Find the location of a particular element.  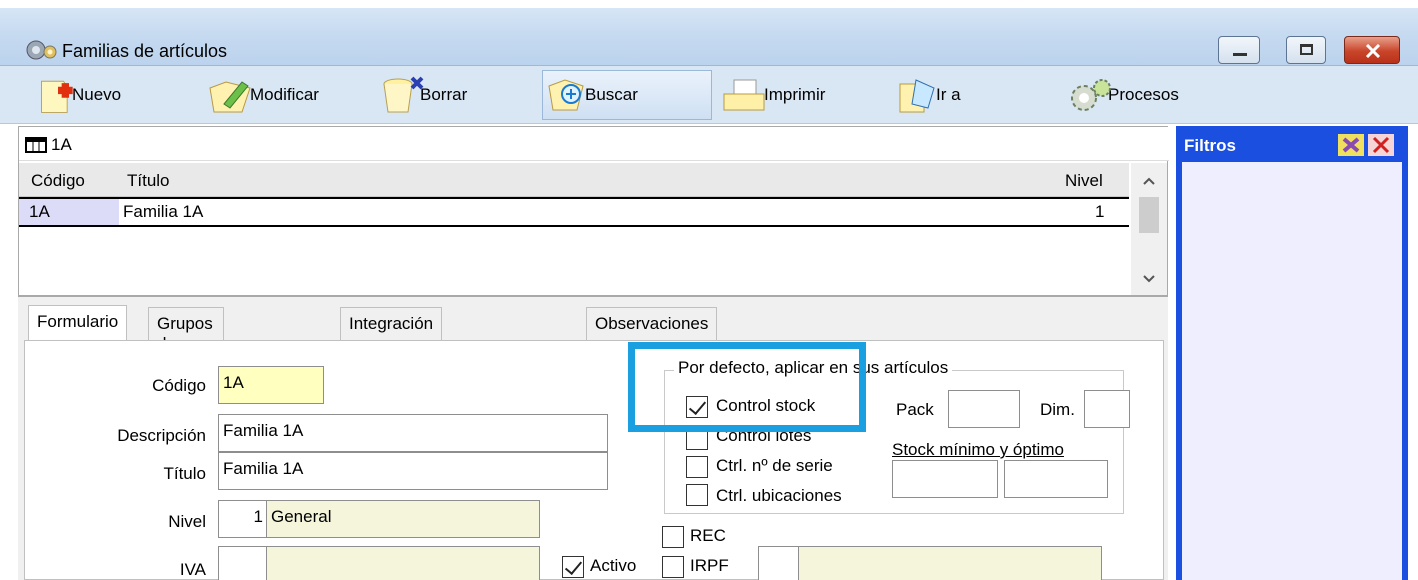

imprimir-button: Imprimir is located at coordinates (772, 95).